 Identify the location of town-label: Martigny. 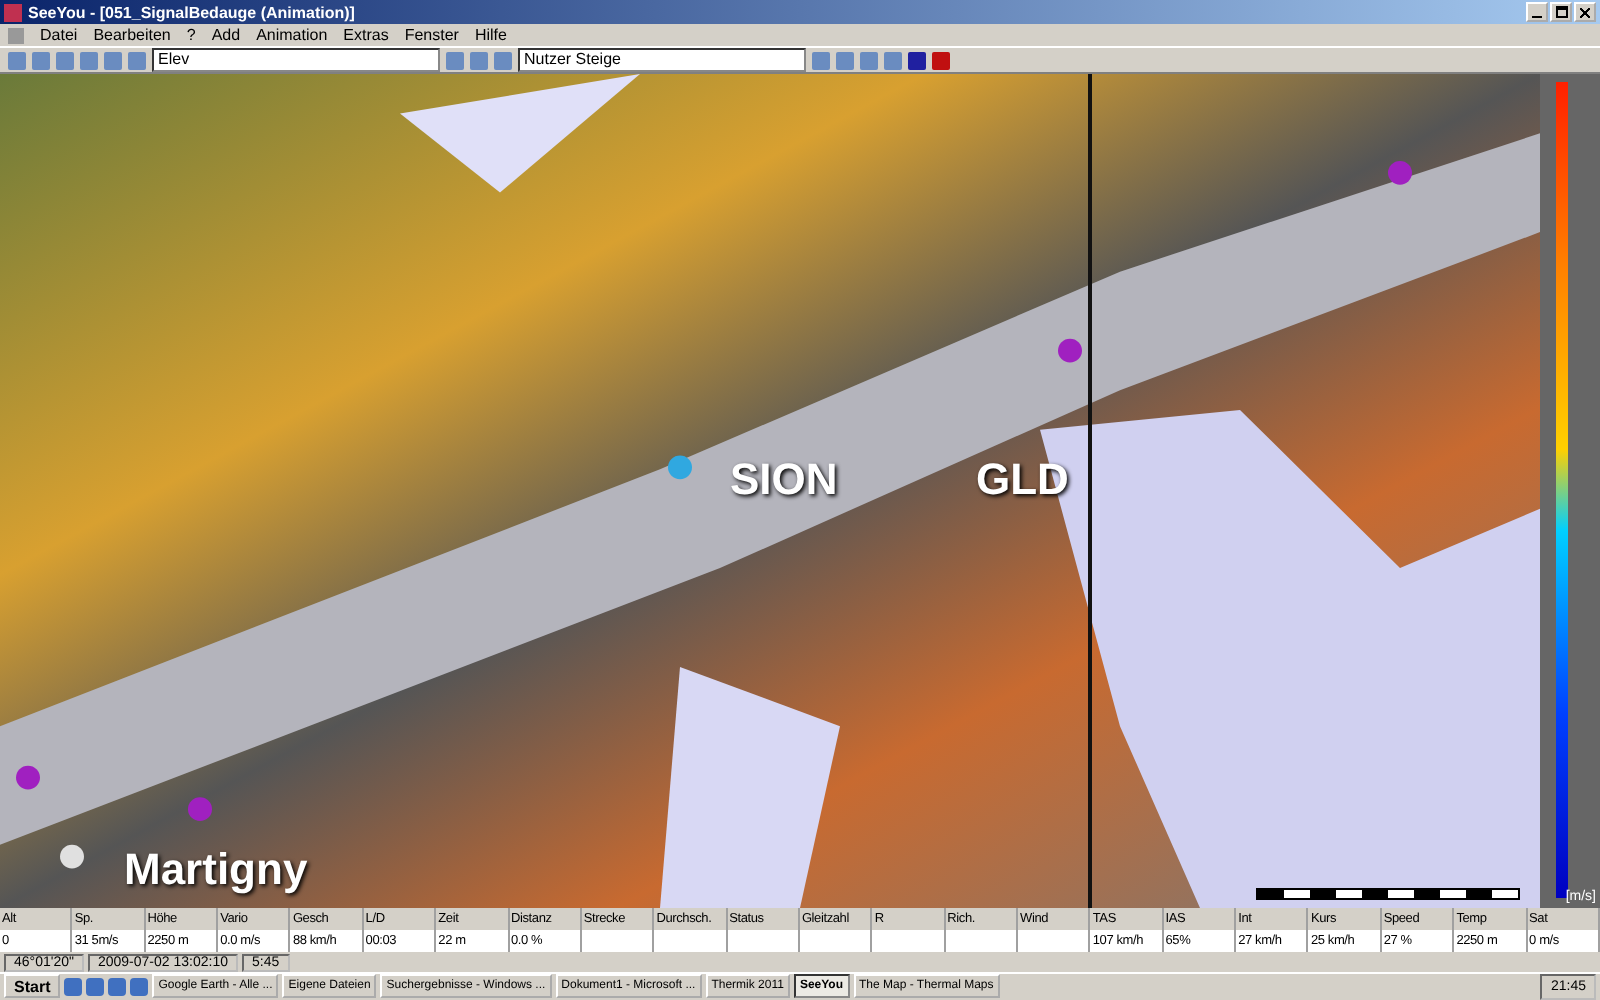
(216, 870).